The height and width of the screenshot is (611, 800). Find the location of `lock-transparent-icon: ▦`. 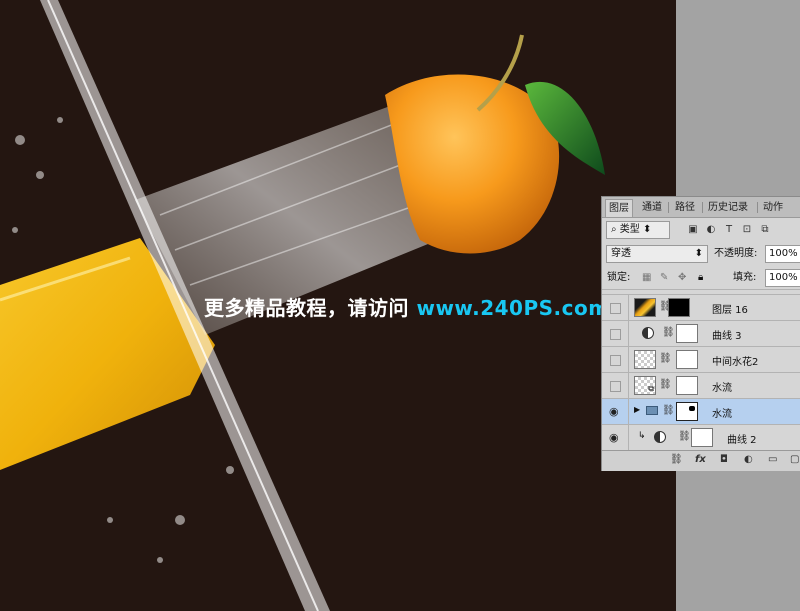

lock-transparent-icon: ▦ is located at coordinates (646, 278).